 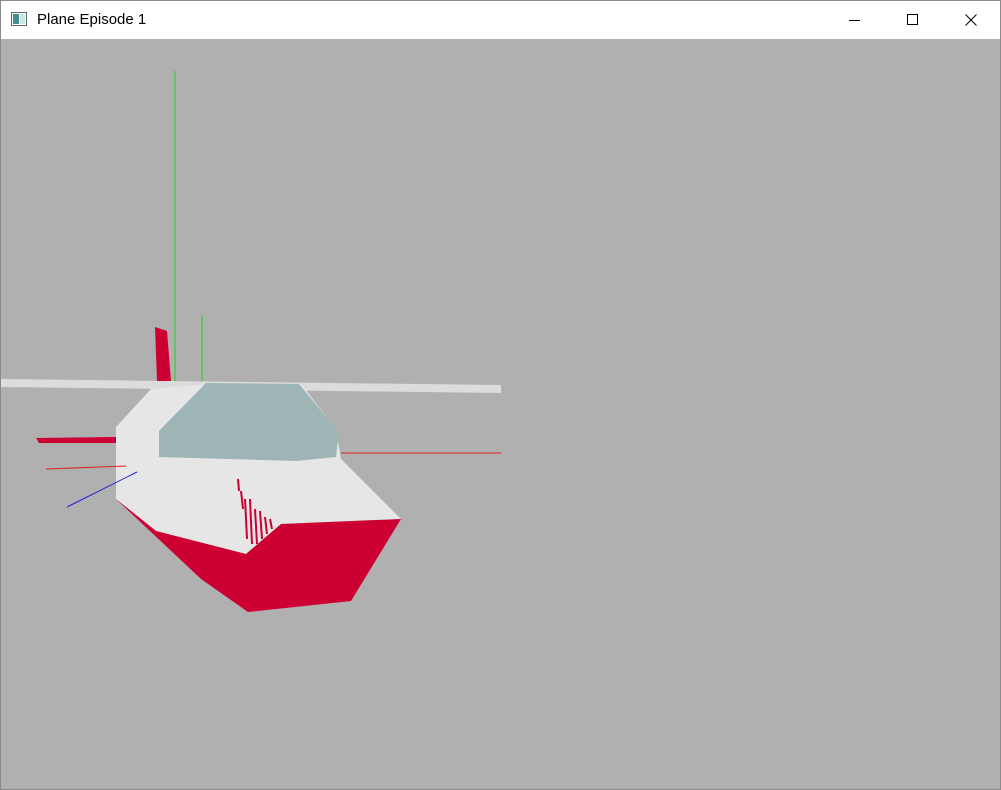 I want to click on left-stabilizer, so click(x=76, y=440).